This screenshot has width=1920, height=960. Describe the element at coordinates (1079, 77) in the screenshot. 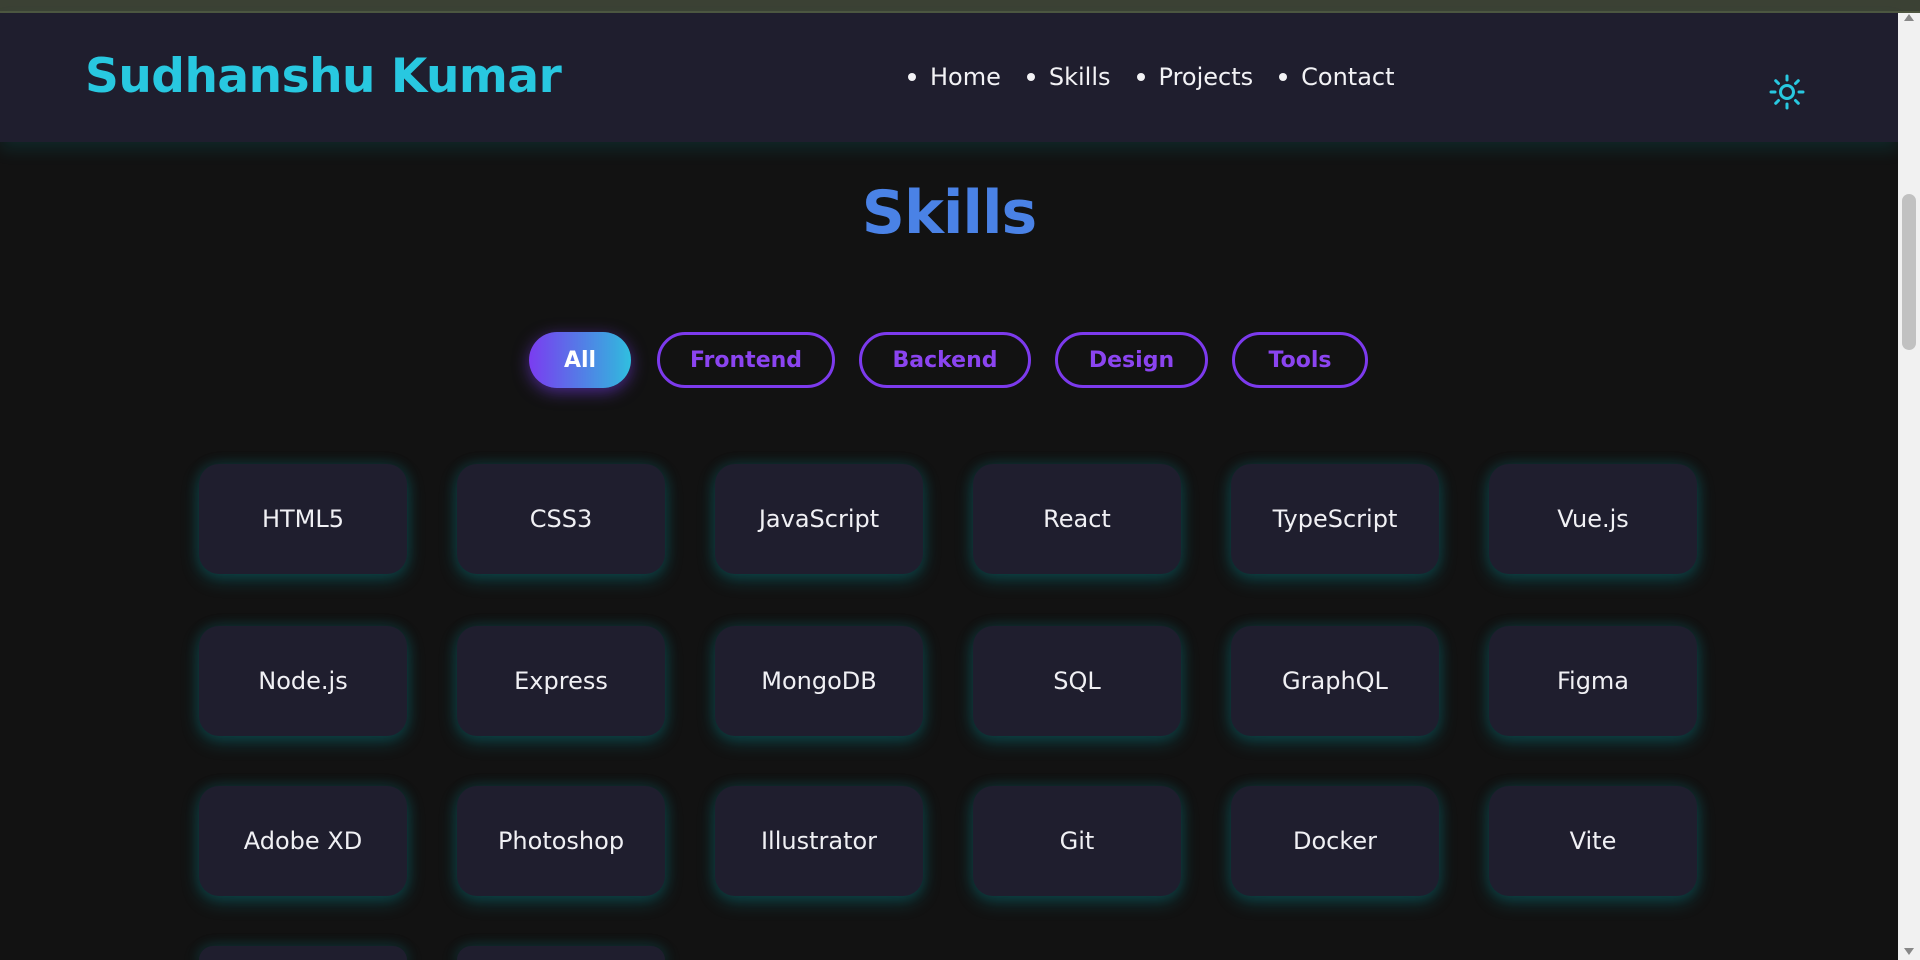

I see `nav-item-label: Skills` at that location.